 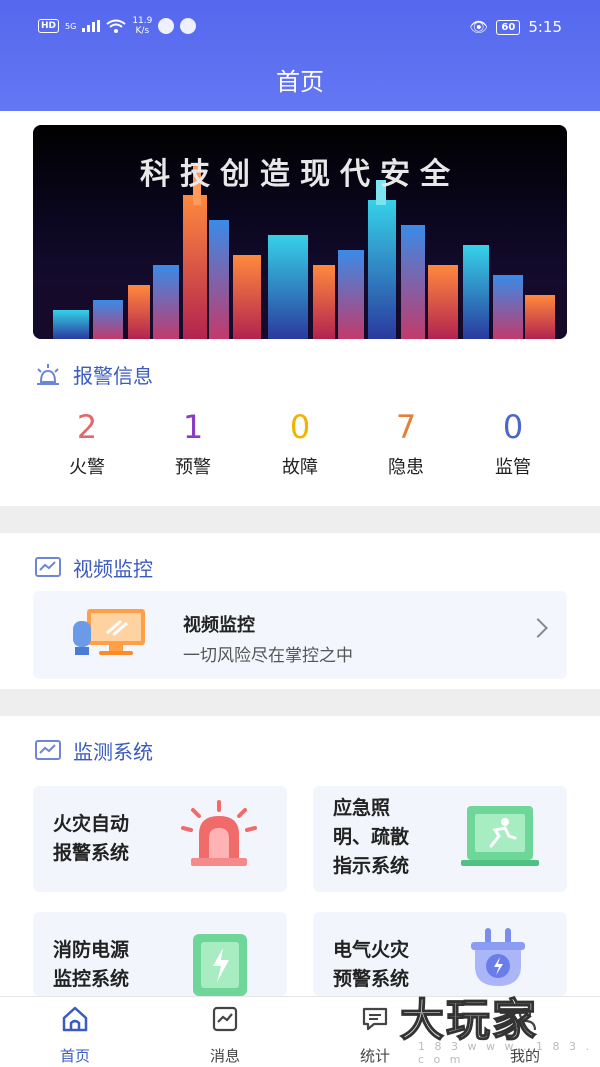 What do you see at coordinates (49, 26) in the screenshot?
I see `hd-indicator: HD` at bounding box center [49, 26].